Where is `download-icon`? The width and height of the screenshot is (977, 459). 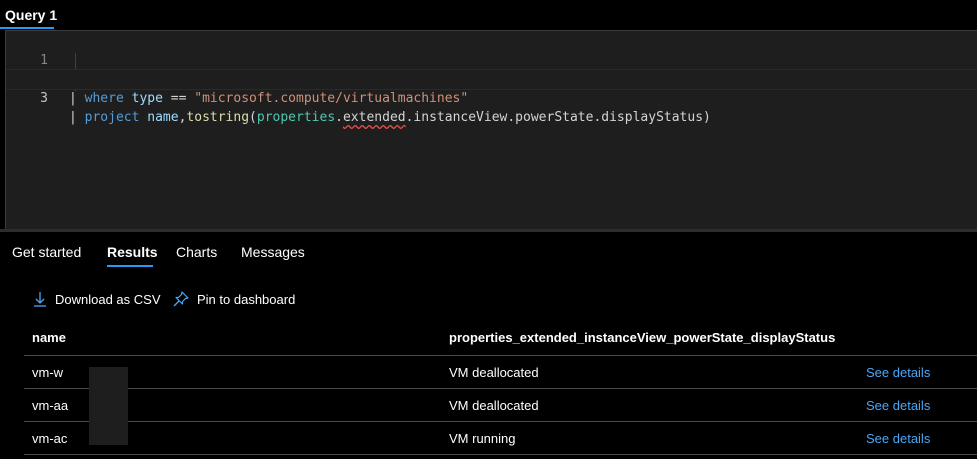 download-icon is located at coordinates (40, 299).